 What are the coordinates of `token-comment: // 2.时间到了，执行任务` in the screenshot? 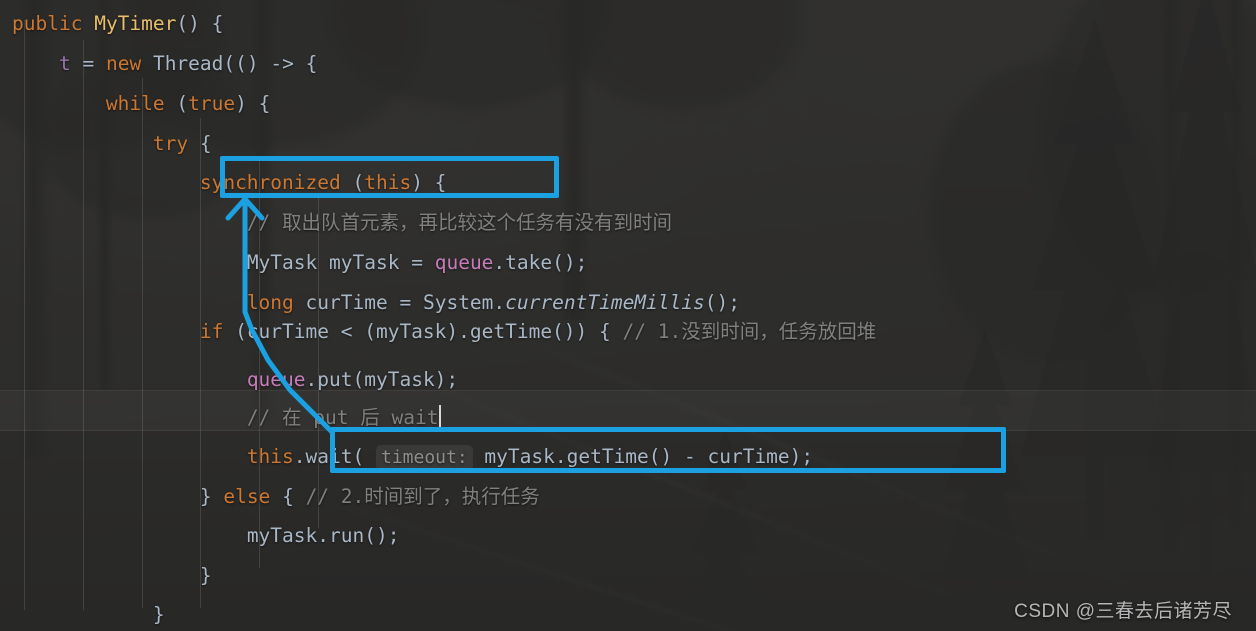 It's located at (422, 496).